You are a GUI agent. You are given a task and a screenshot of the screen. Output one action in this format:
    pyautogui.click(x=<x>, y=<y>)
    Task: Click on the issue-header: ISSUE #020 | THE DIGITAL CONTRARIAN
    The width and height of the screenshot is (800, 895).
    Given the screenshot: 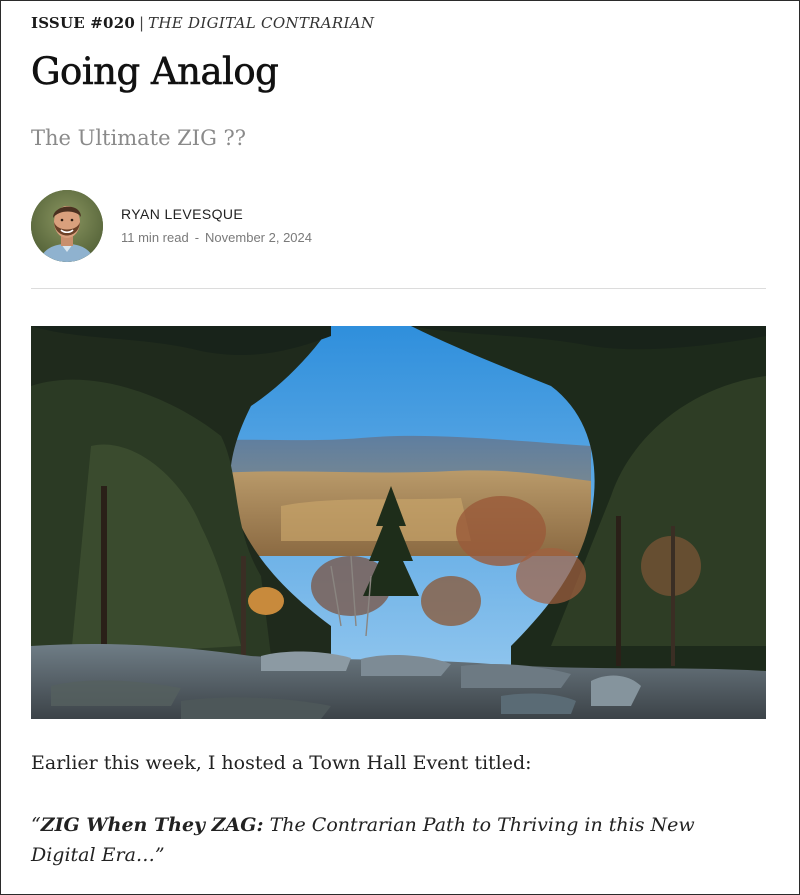 What is the action you would take?
    pyautogui.click(x=202, y=23)
    